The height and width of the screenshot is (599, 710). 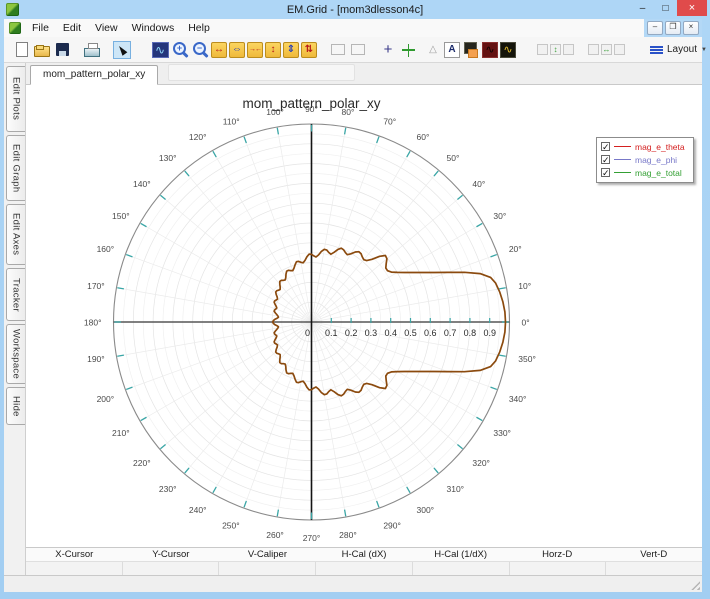 What do you see at coordinates (490, 49) in the screenshot?
I see `graph-red-icon: ∿` at bounding box center [490, 49].